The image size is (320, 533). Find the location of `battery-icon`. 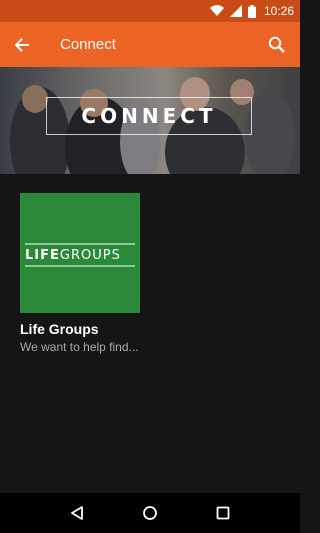

battery-icon is located at coordinates (251, 11).